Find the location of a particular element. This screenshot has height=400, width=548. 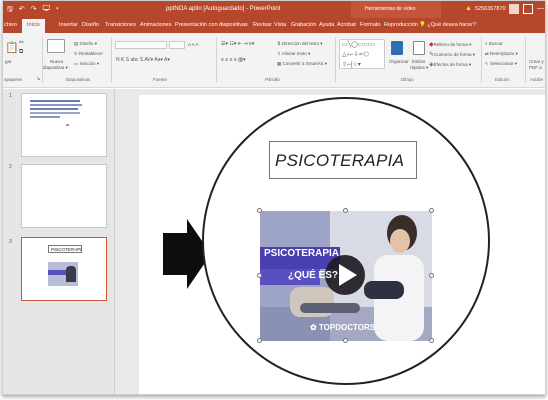

thumb-title: PSICOTERAPIA is located at coordinates (65, 249).